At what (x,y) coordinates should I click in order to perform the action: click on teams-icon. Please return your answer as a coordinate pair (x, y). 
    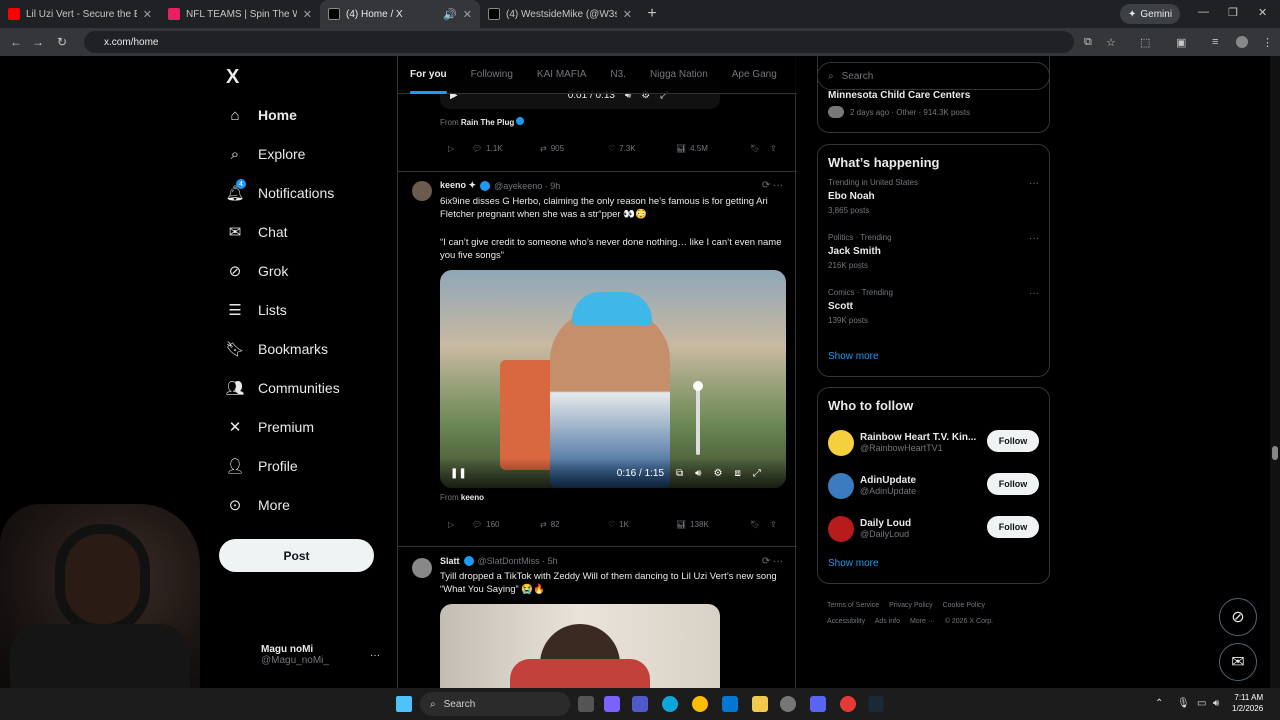
    Looking at the image, I should click on (640, 704).